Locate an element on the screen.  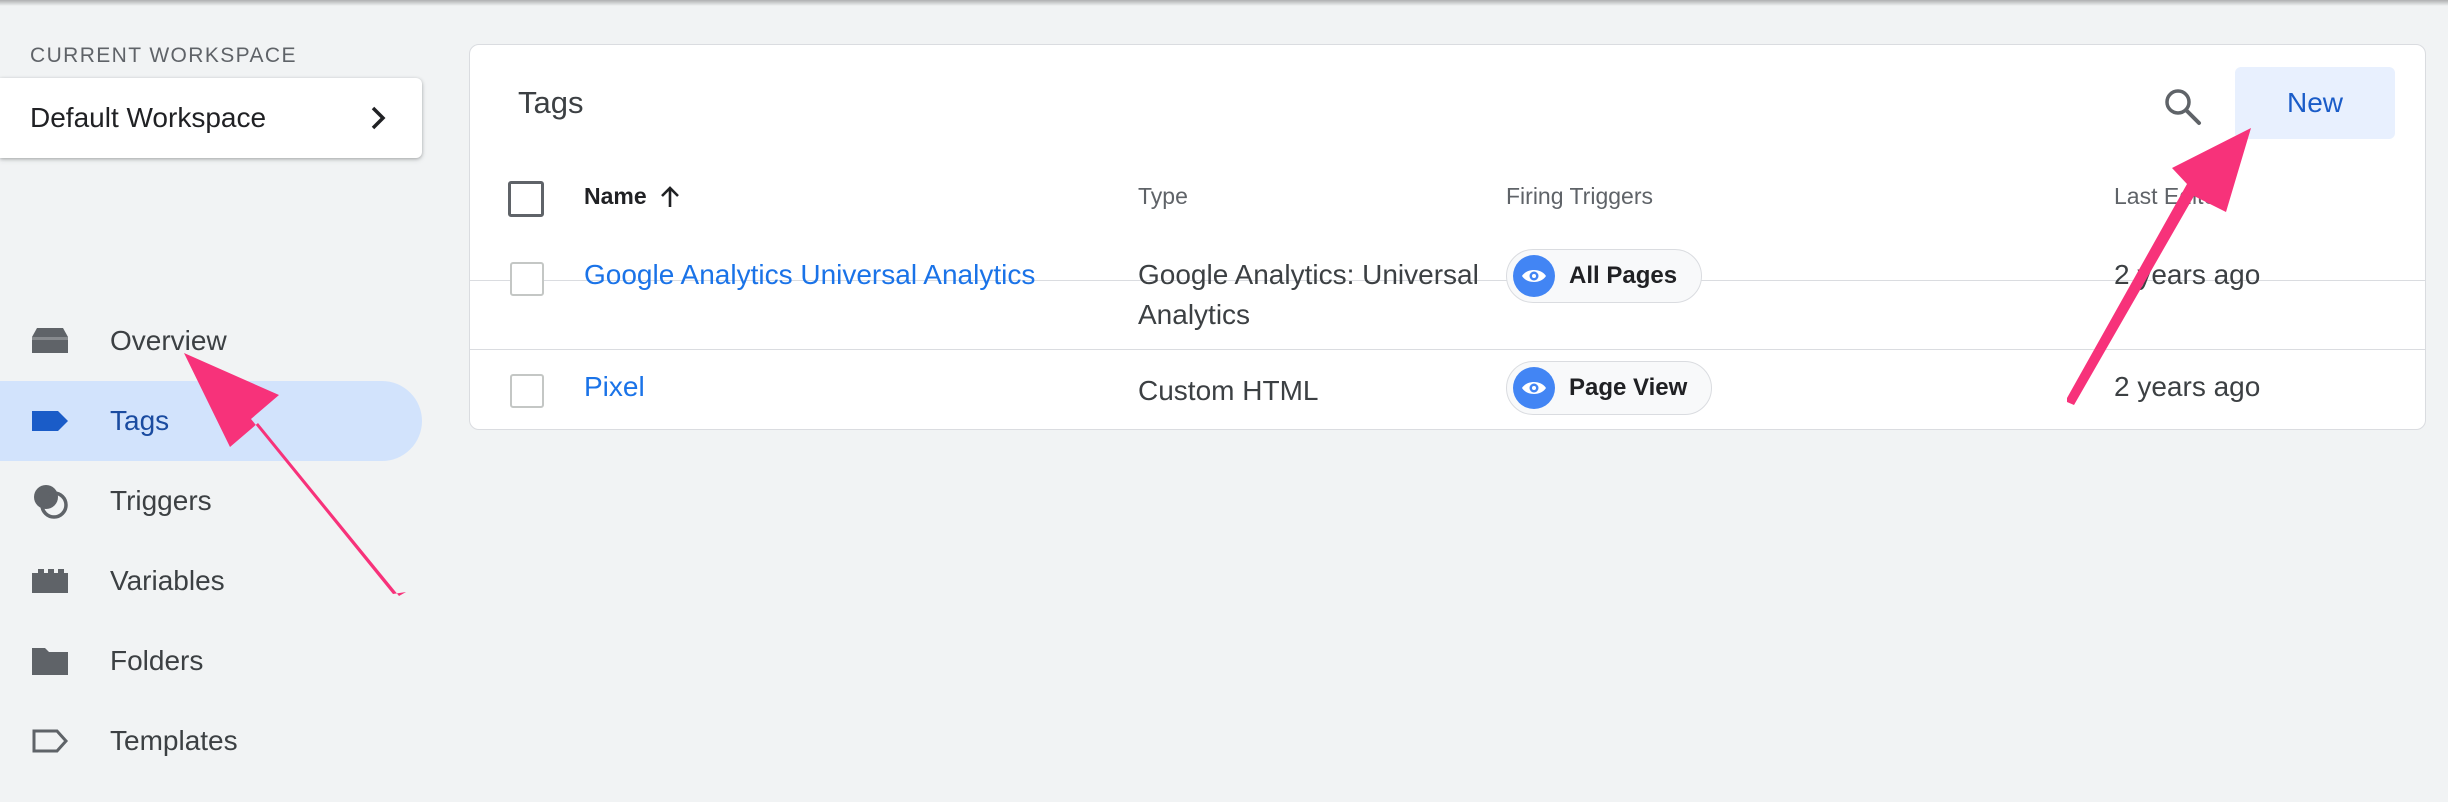
sidebar-item-label: Tags is located at coordinates (140, 420).